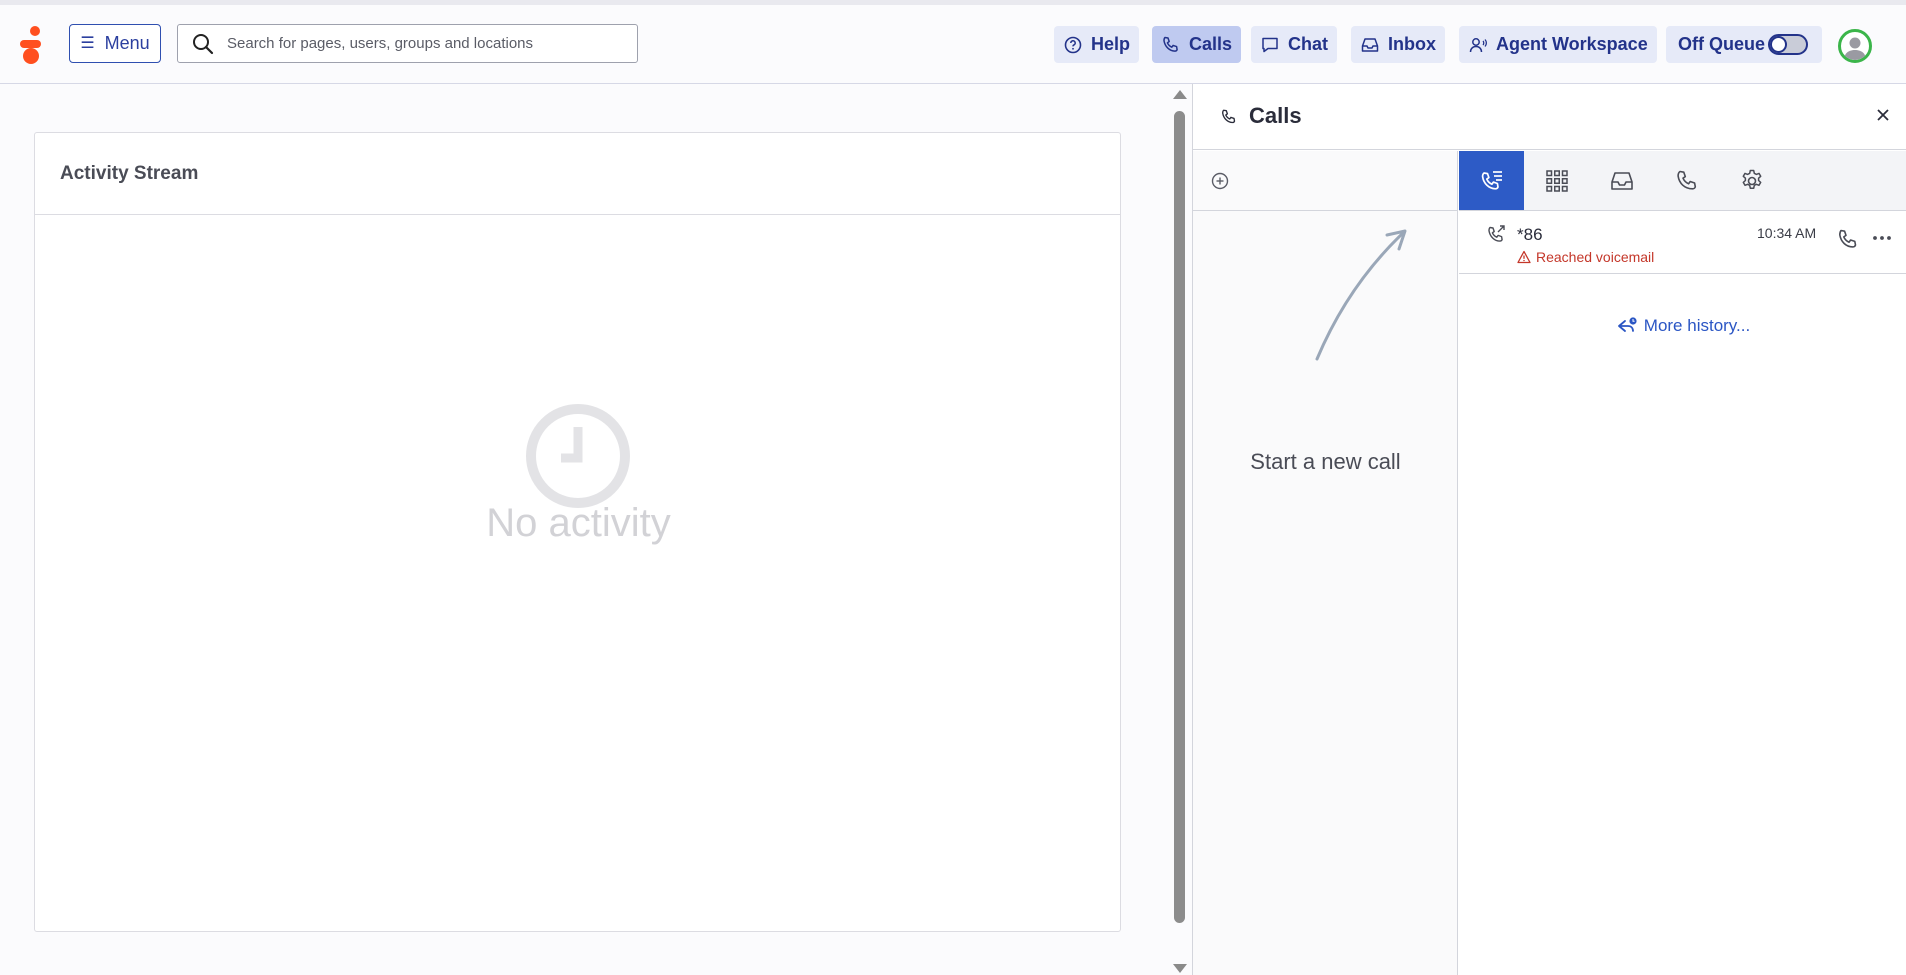  What do you see at coordinates (1073, 44) in the screenshot?
I see `help-icon` at bounding box center [1073, 44].